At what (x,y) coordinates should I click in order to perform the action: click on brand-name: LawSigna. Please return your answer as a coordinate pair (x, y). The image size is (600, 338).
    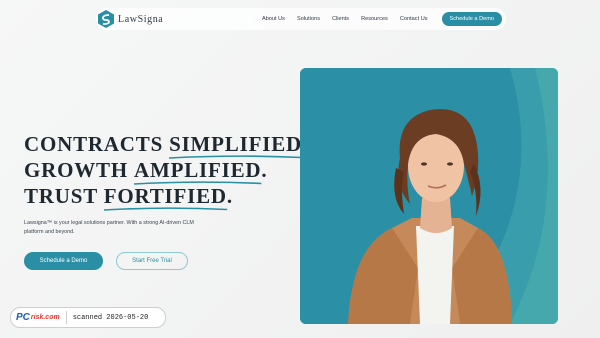
    Looking at the image, I should click on (141, 19).